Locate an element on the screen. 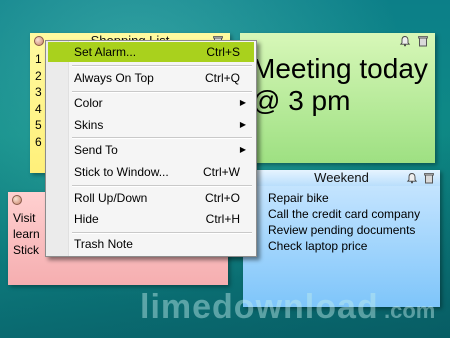 Image resolution: width=450 pixels, height=338 pixels. menu-item-shortcut: Ctrl+W is located at coordinates (221, 172).